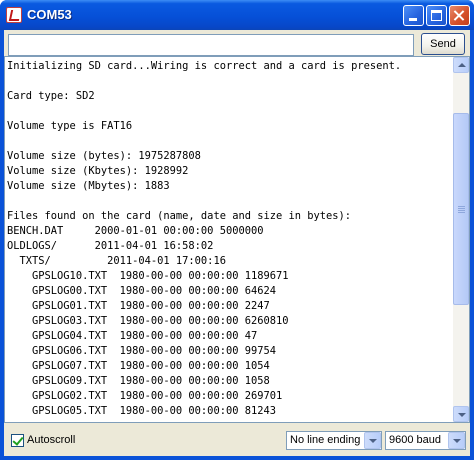  Describe the element at coordinates (110, 246) in the screenshot. I see `serial-output-line: OLDLOGS/ 2011-04-01 16:58:02` at that location.